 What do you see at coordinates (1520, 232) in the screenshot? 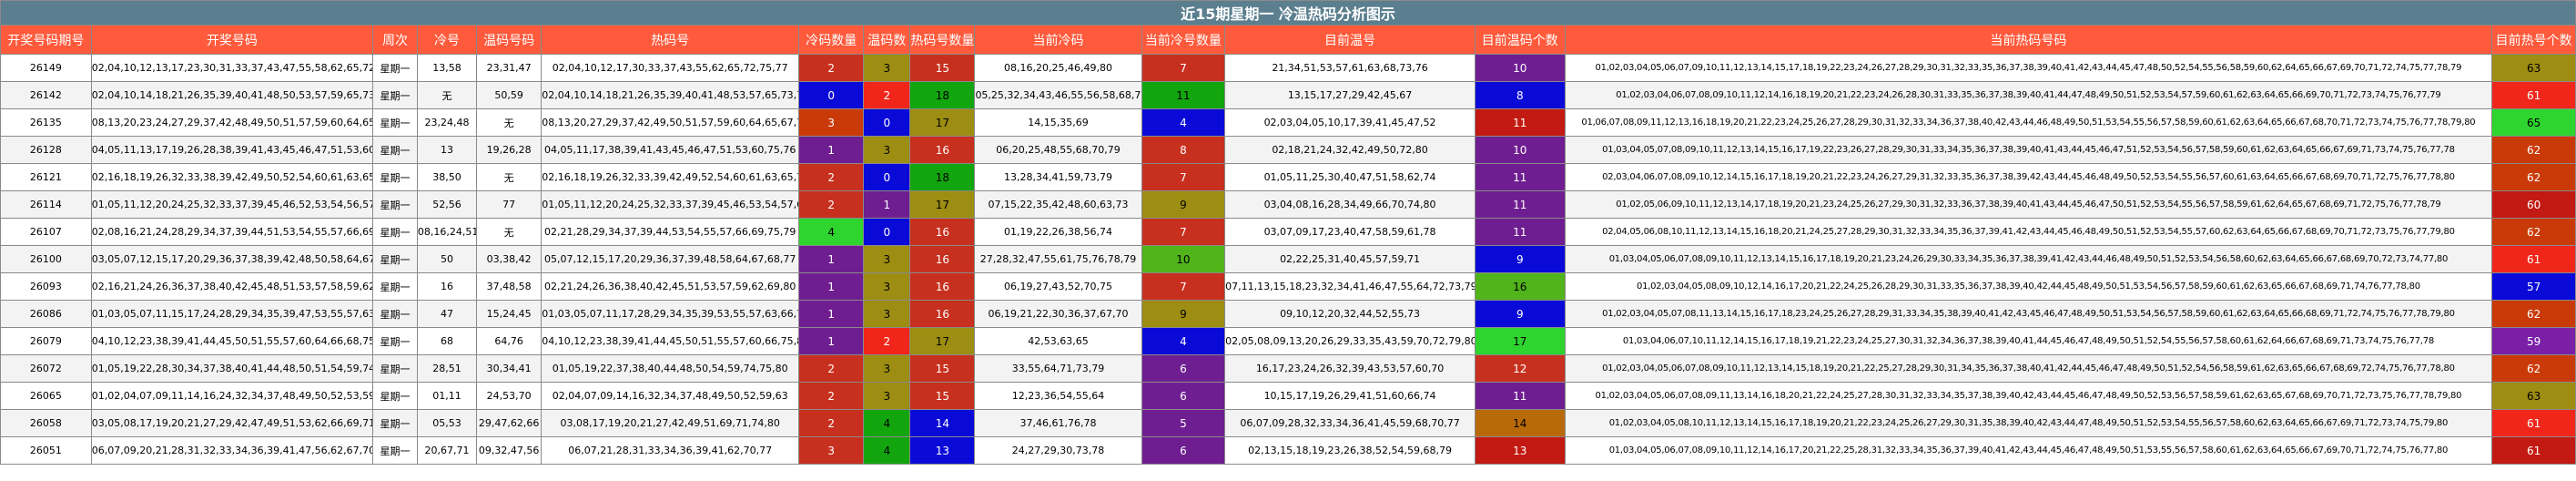
I see `current-warm-count-cell: 11` at bounding box center [1520, 232].